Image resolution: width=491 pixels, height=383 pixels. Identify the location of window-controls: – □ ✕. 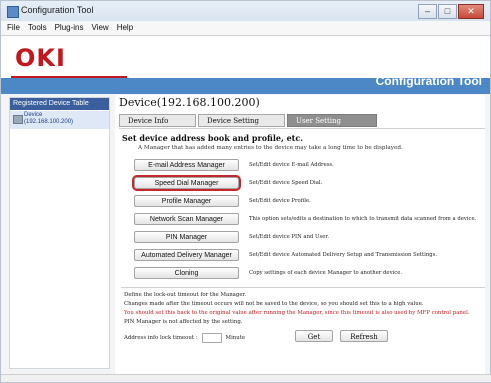
(451, 11).